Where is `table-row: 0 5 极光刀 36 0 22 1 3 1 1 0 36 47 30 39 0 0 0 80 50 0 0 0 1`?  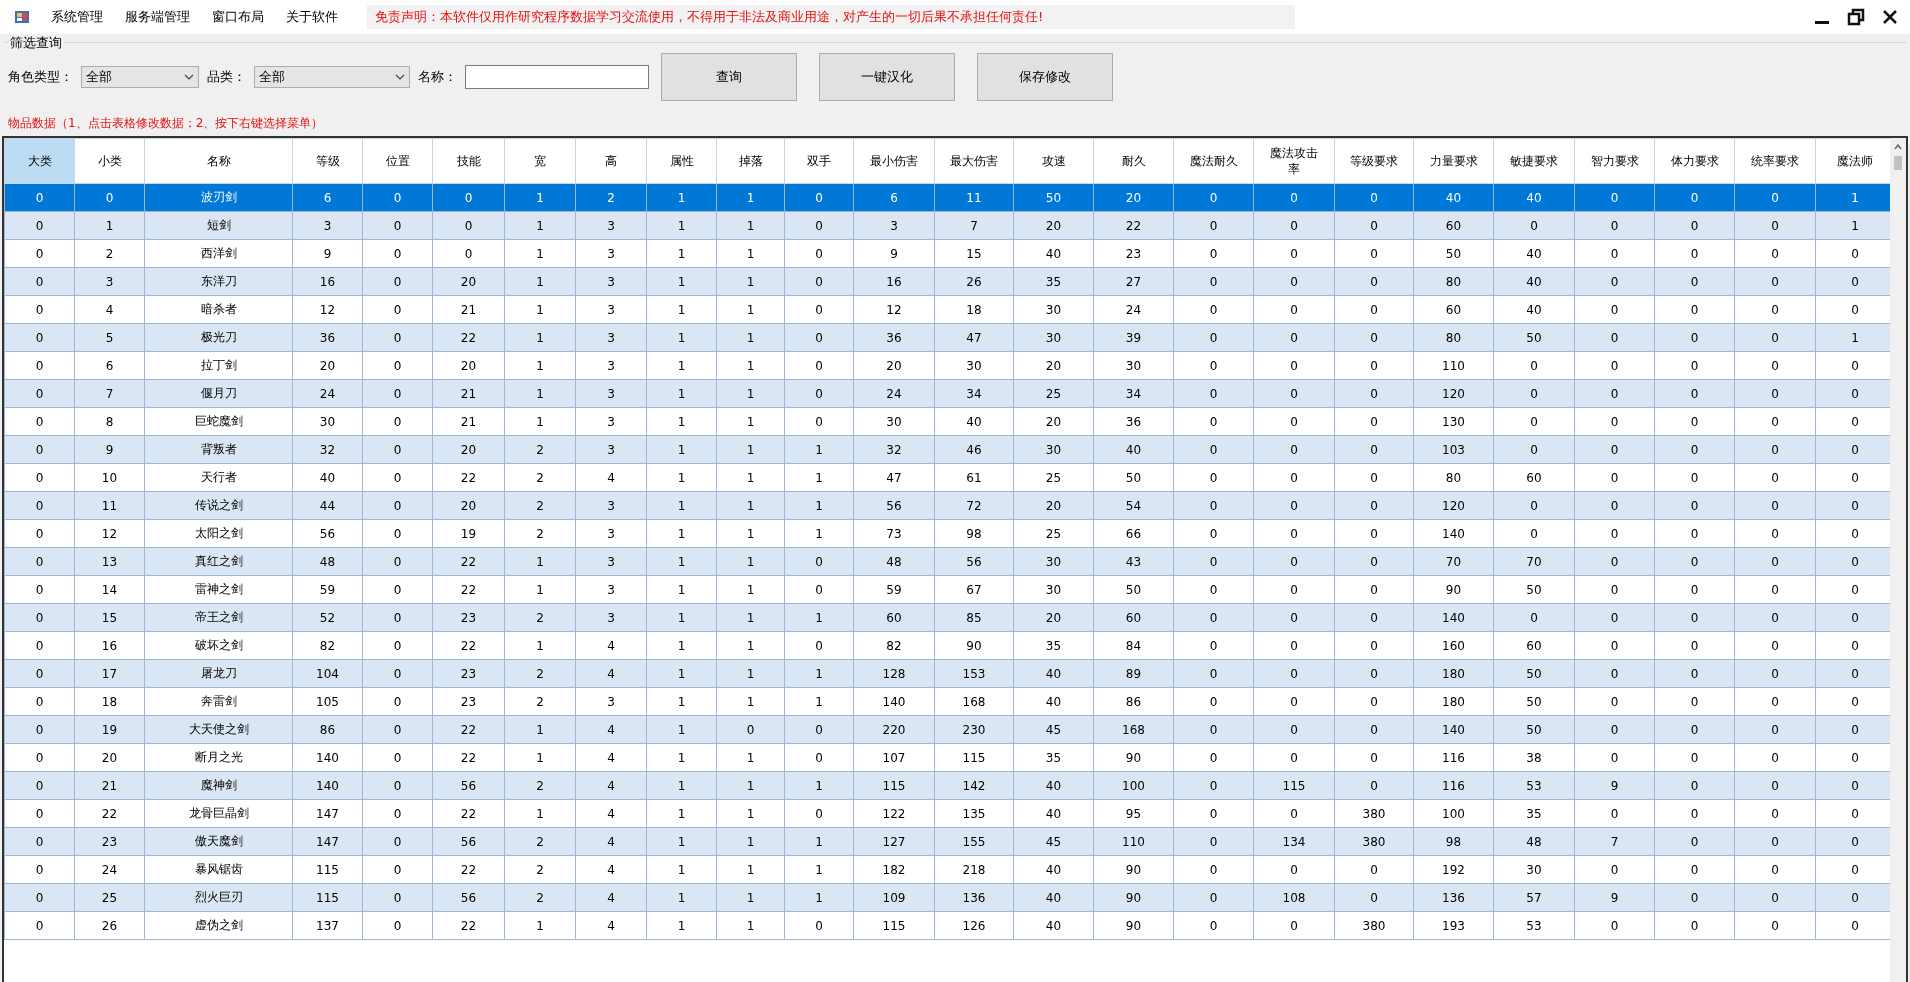 table-row: 0 5 极光刀 36 0 22 1 3 1 1 0 36 47 30 39 0 0 0 80 50 0 0 0 1 is located at coordinates (947, 337).